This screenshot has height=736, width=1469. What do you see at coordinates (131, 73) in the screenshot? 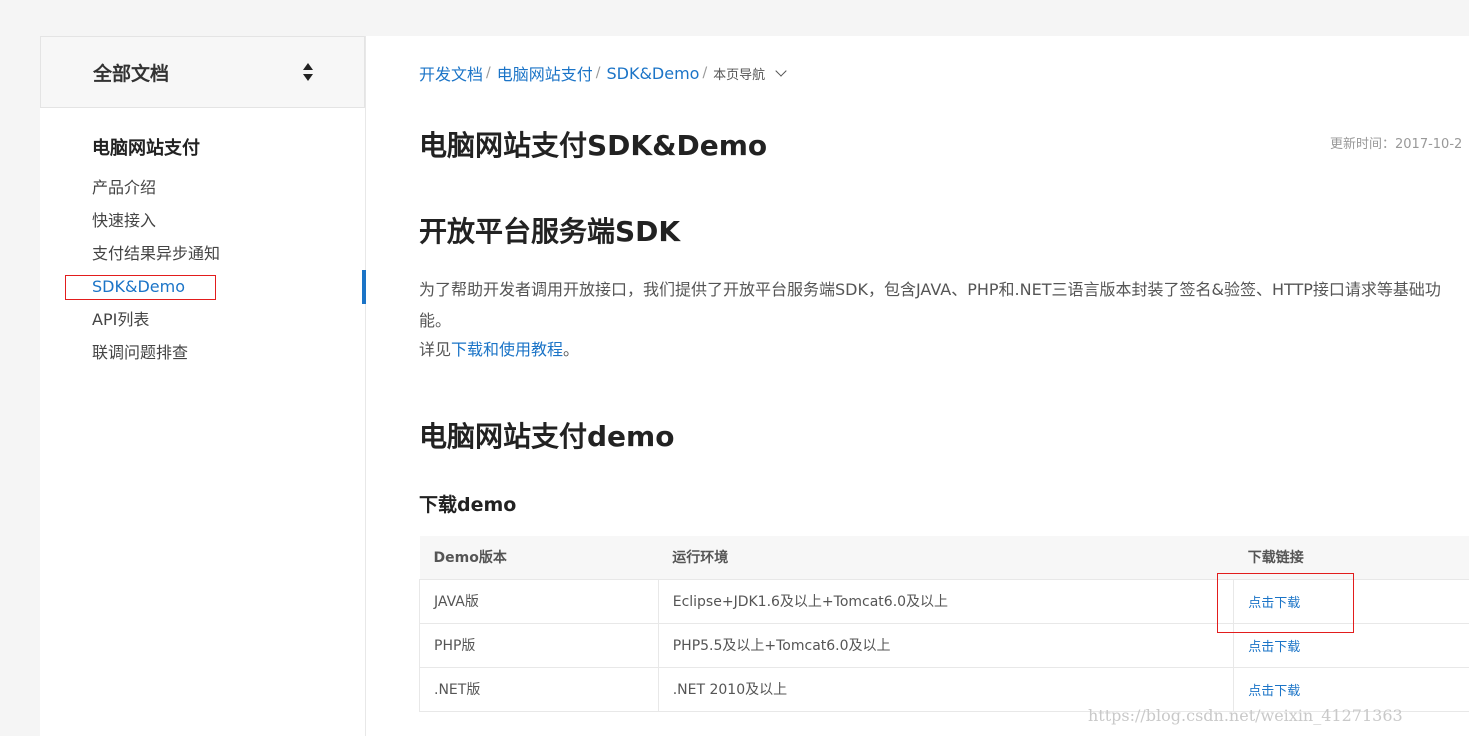
I see `all-docs-title: 全部文档` at bounding box center [131, 73].